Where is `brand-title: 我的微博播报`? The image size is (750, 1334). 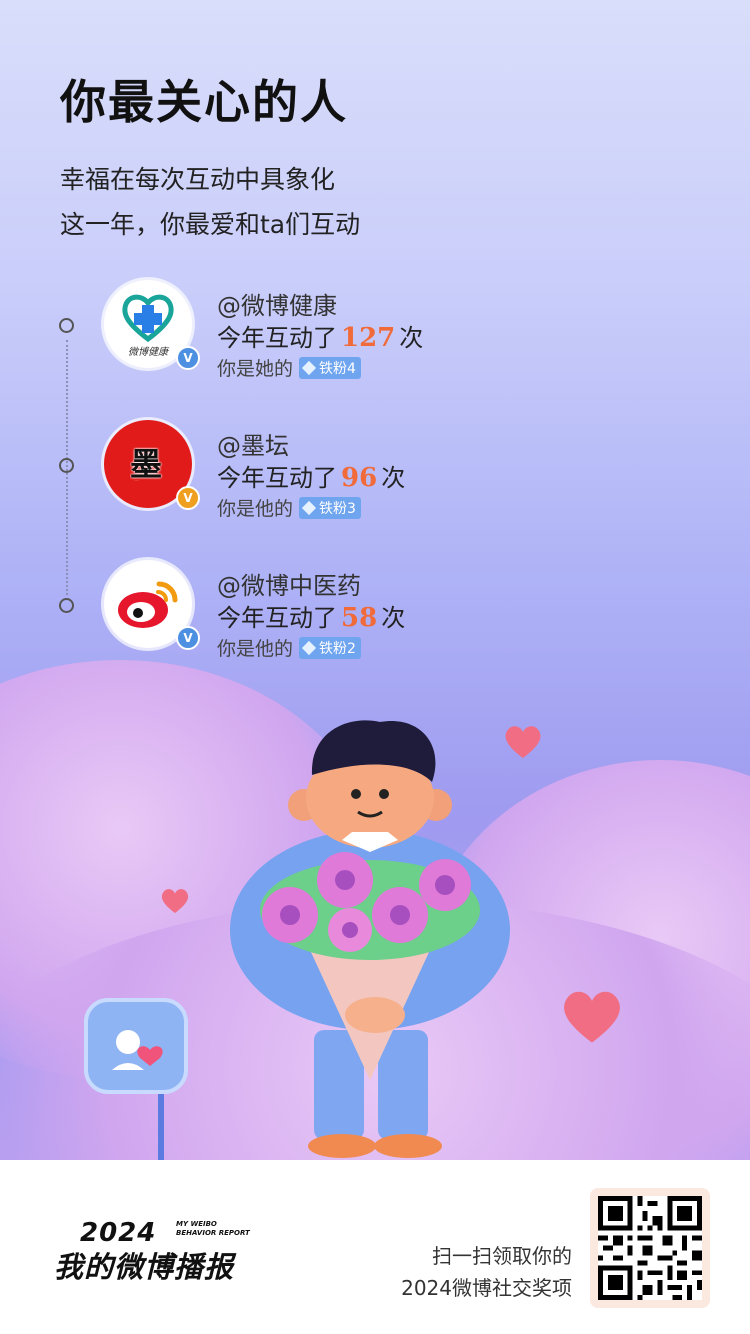
brand-title: 我的微博播报 is located at coordinates (144, 1267).